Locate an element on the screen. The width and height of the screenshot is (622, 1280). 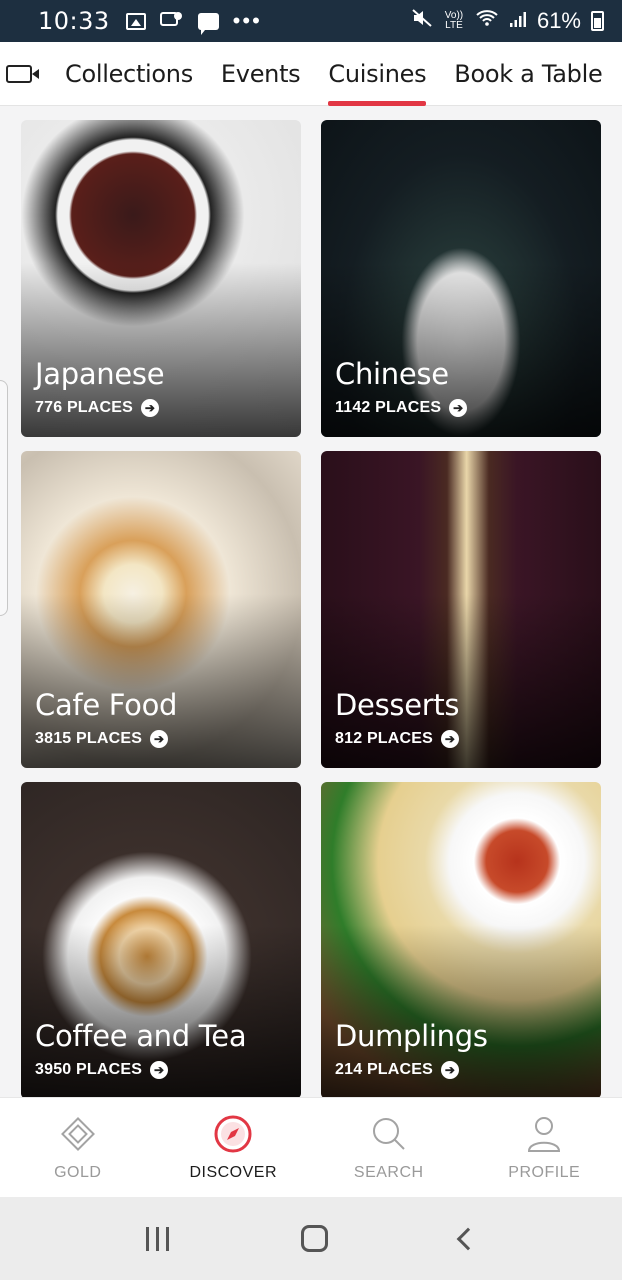
places-label: 3815 PLACES is located at coordinates (89, 738).